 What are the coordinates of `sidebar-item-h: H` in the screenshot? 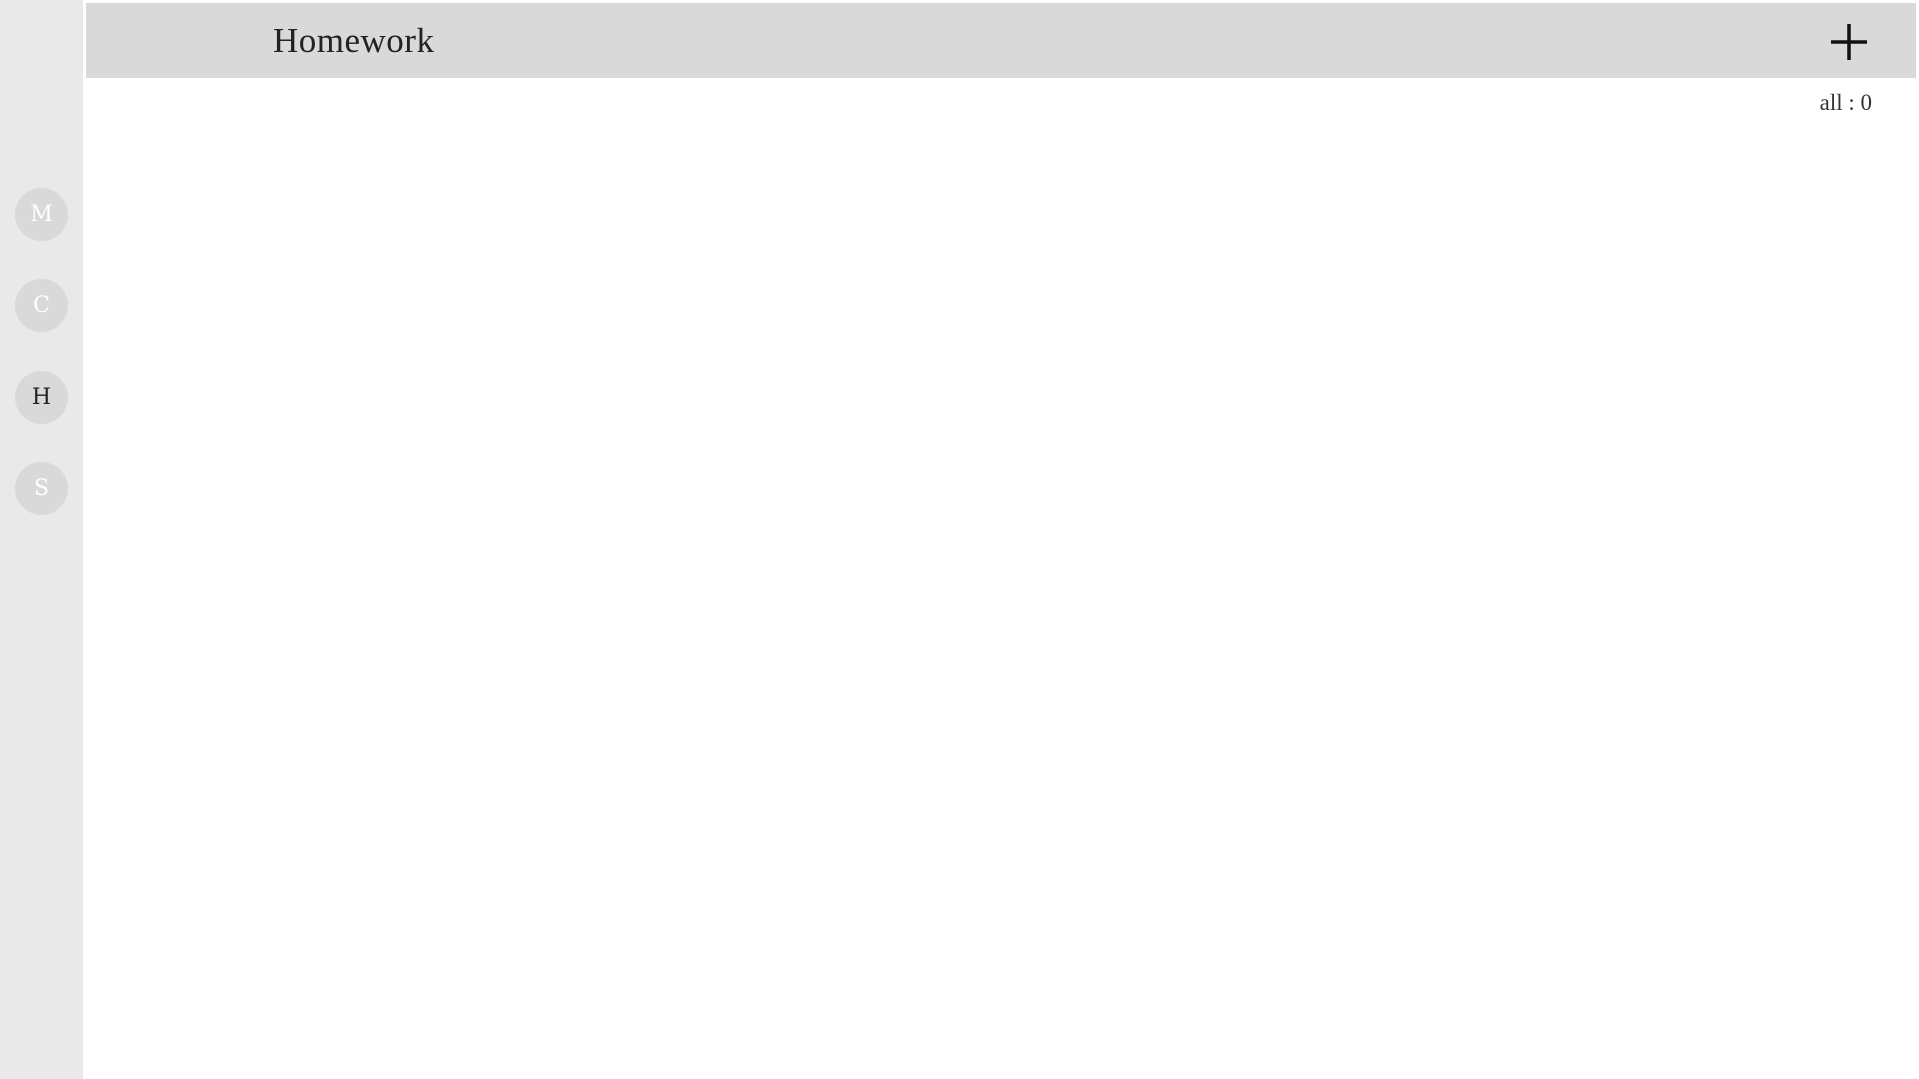 It's located at (41, 397).